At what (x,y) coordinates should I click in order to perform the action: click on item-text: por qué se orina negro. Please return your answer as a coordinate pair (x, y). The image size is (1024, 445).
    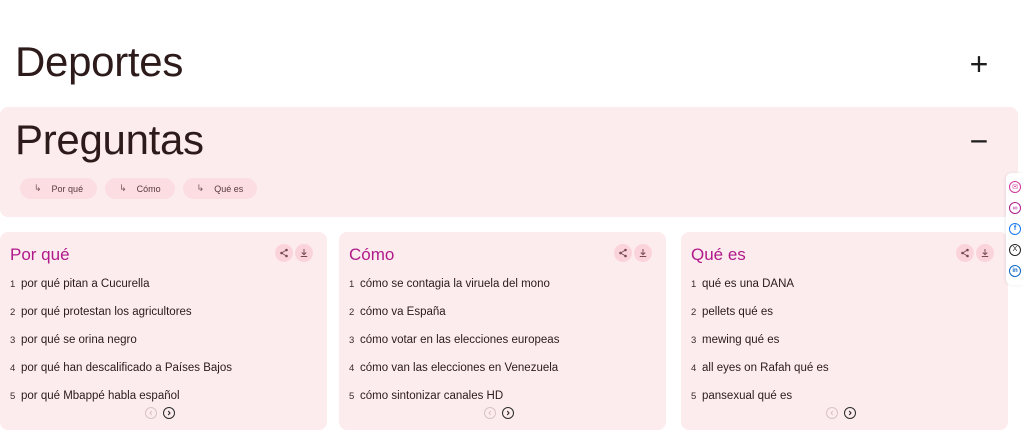
    Looking at the image, I should click on (79, 340).